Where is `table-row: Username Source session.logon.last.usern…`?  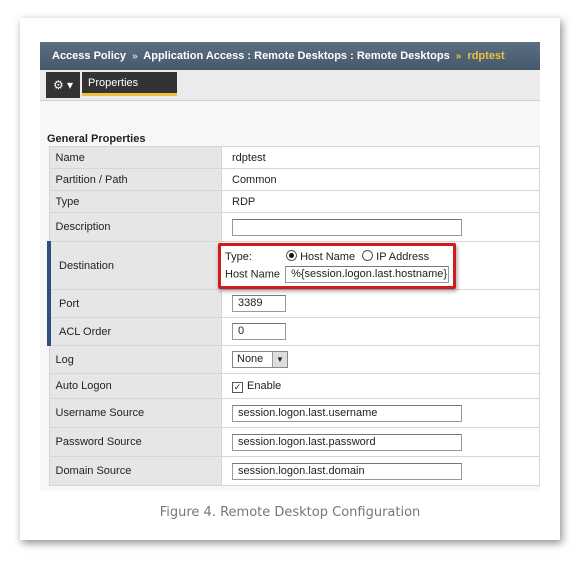
table-row: Username Source session.logon.last.usern… is located at coordinates (294, 413).